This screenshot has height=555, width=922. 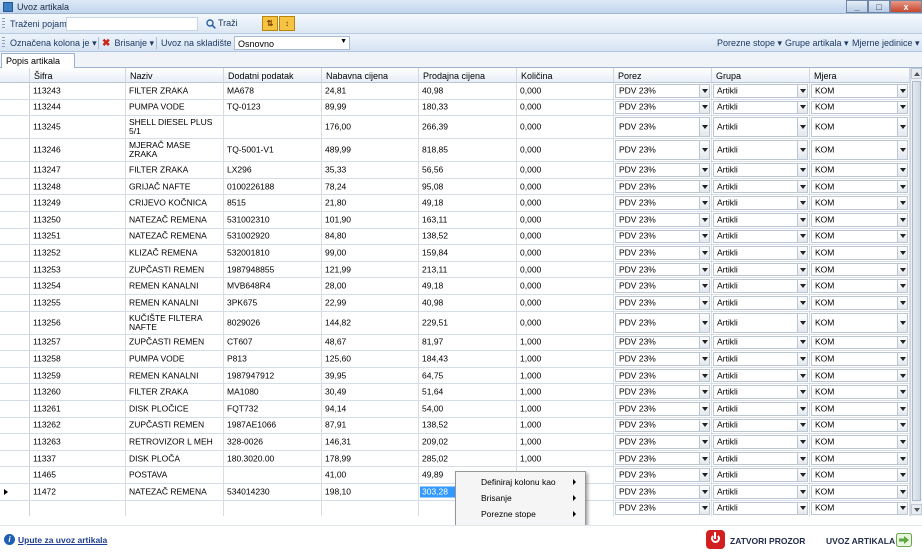 What do you see at coordinates (468, 303) in the screenshot?
I see `table-cell: 40,98` at bounding box center [468, 303].